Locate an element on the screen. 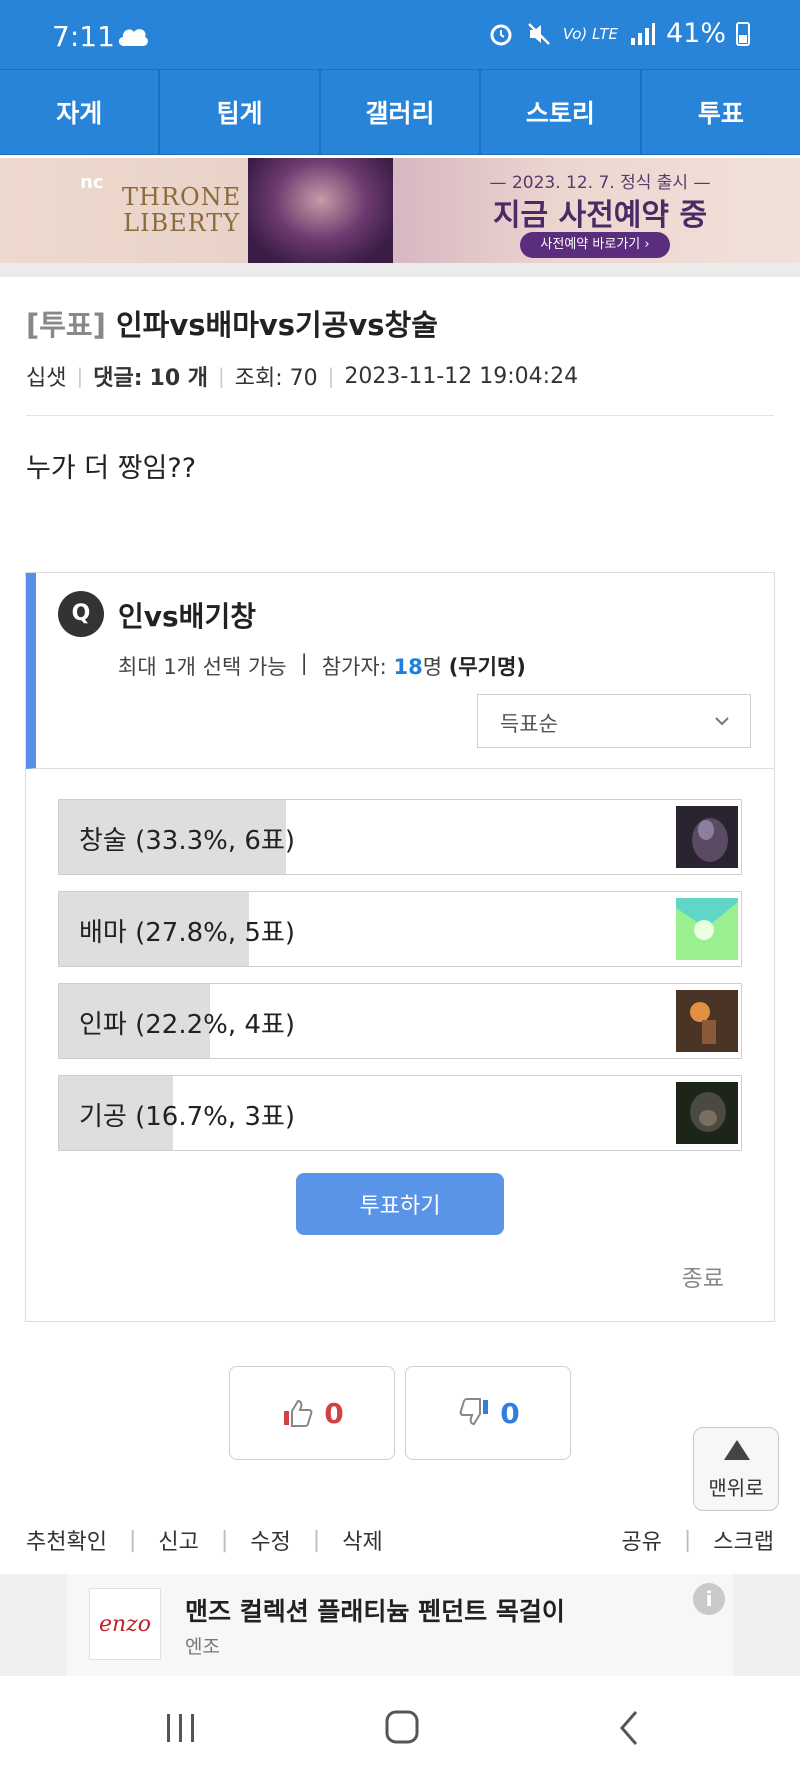 This screenshot has width=800, height=1778. upvote-button: 0 is located at coordinates (312, 1413).